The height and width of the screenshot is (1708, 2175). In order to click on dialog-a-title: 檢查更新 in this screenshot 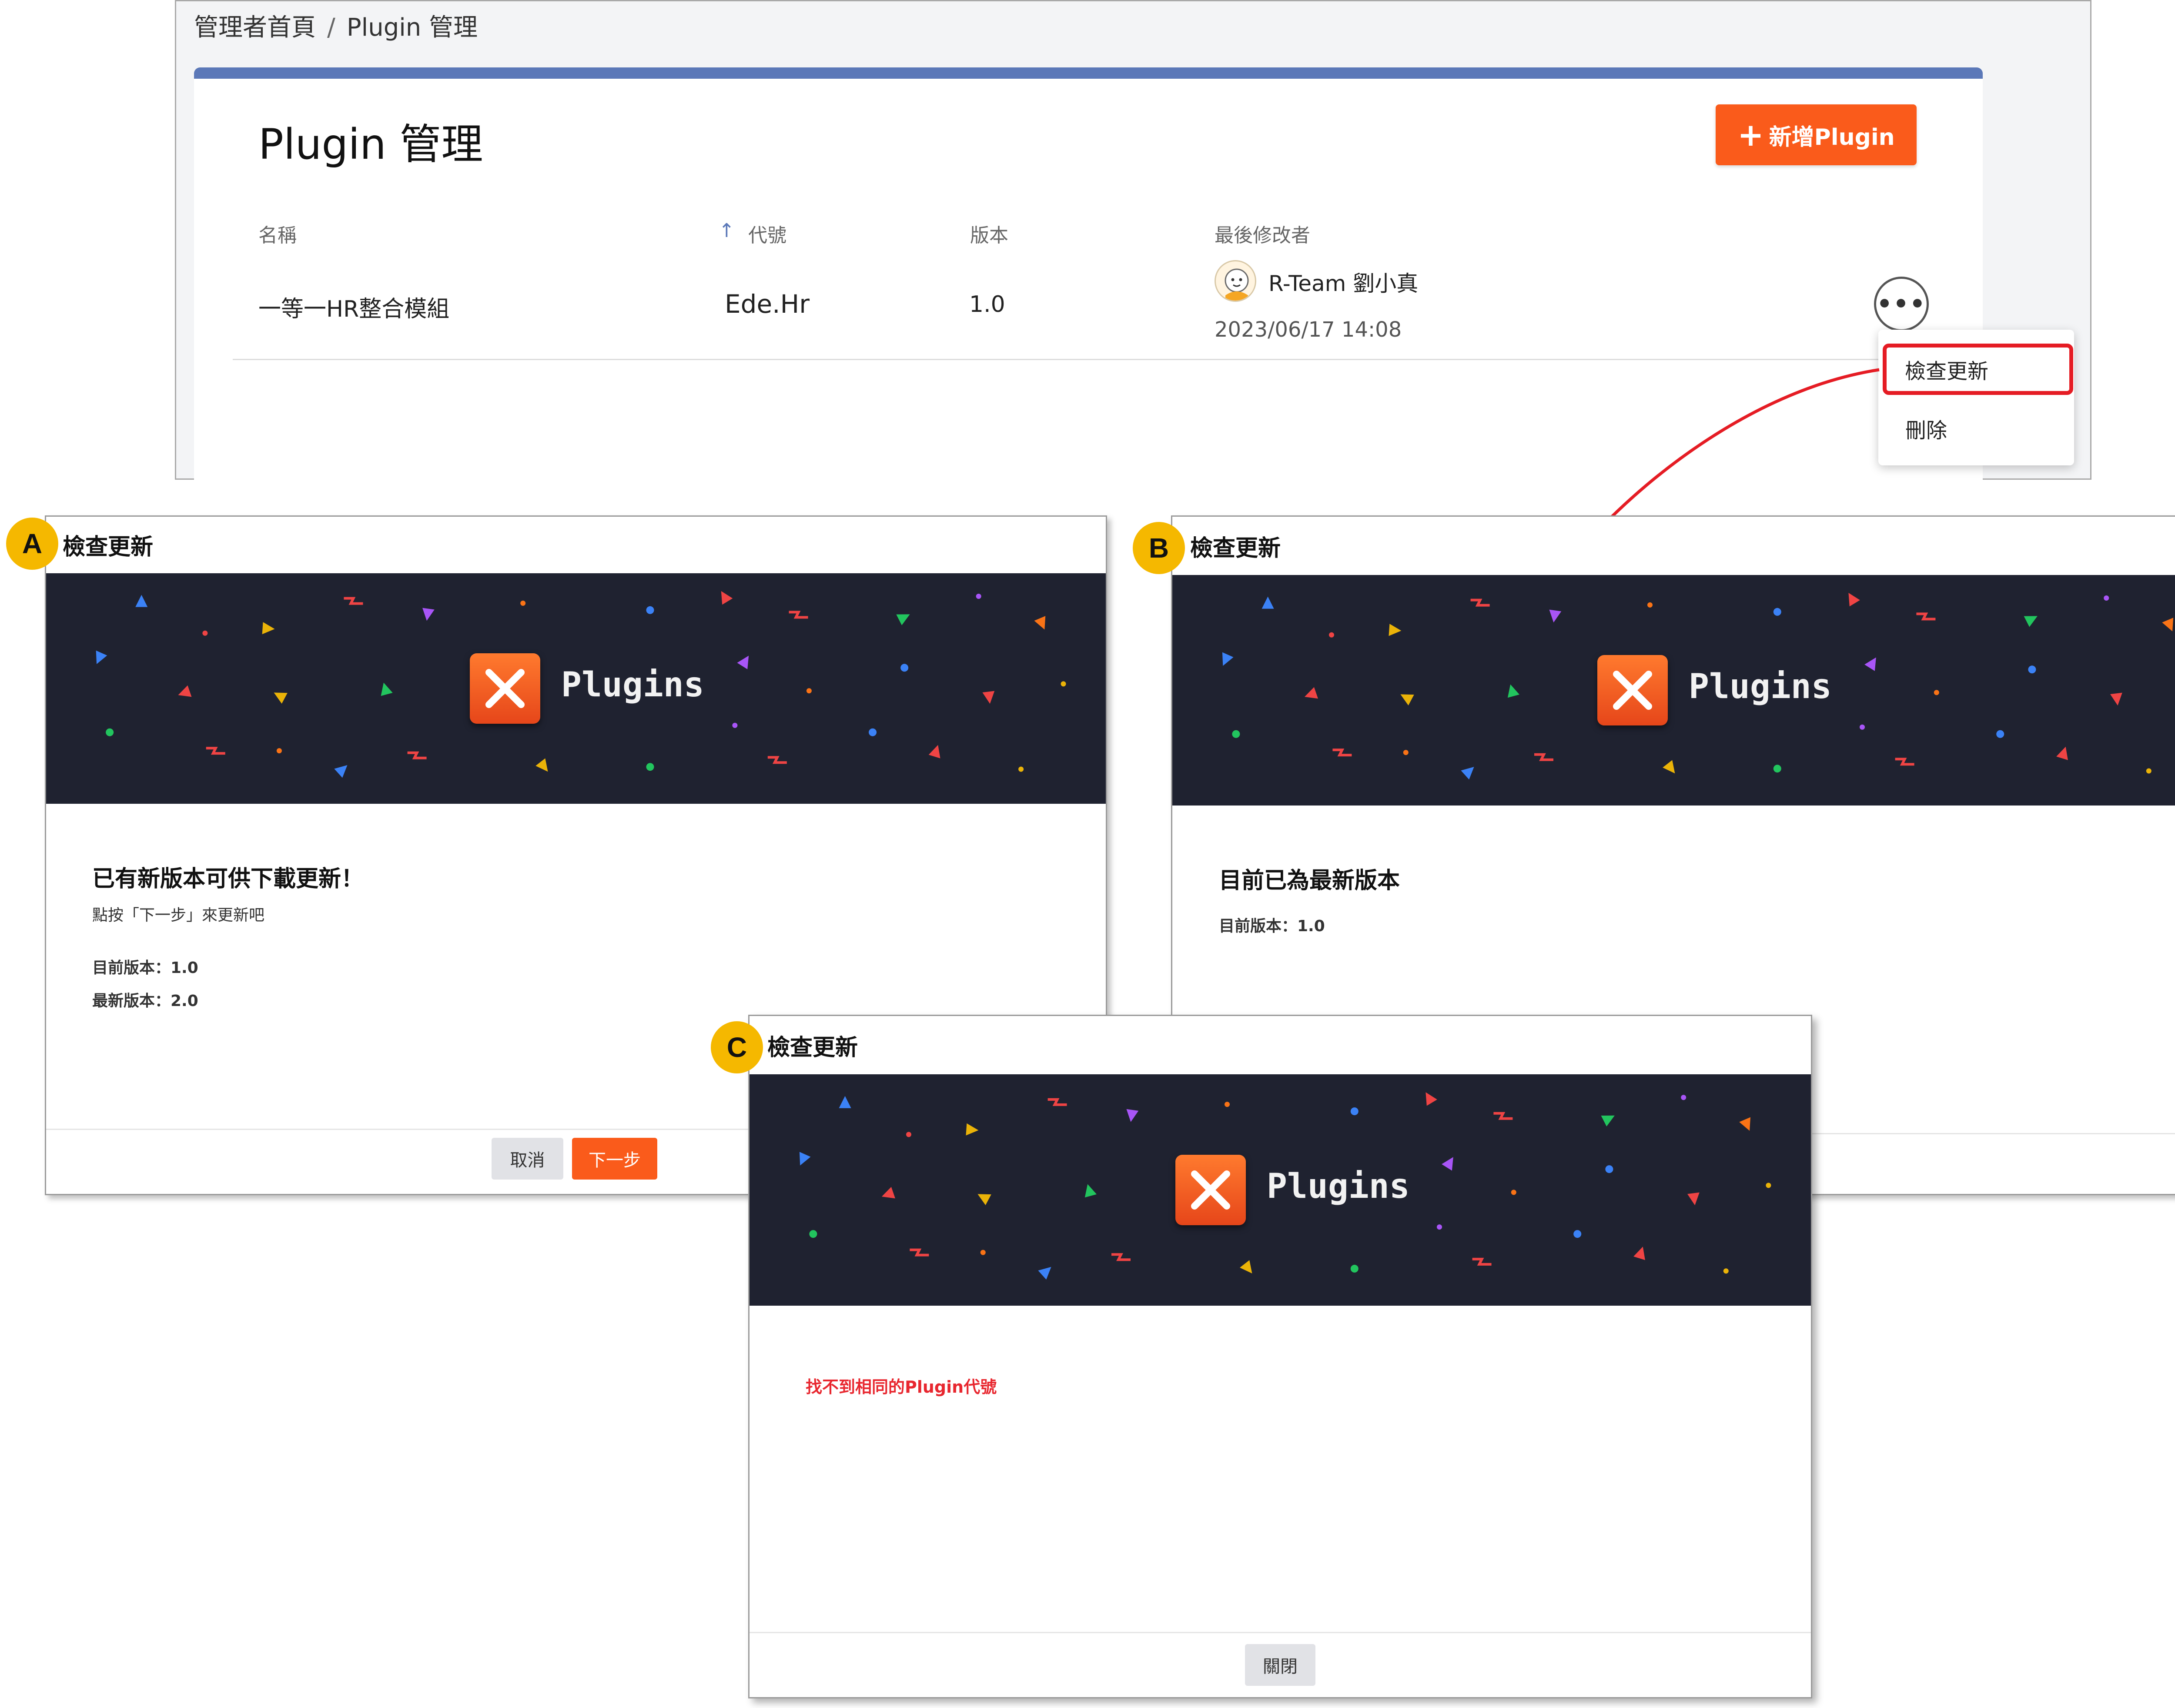, I will do `click(108, 547)`.